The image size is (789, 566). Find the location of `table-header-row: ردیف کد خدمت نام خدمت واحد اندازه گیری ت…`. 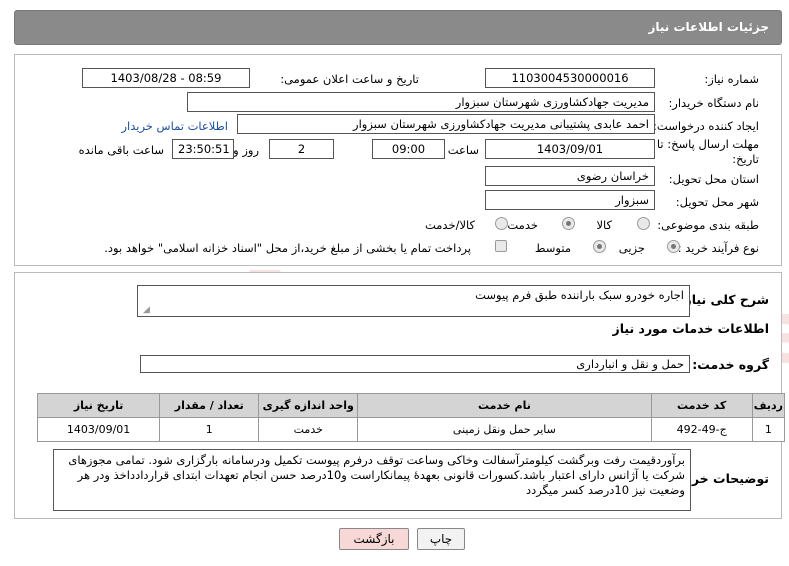

table-header-row: ردیف کد خدمت نام خدمت واحد اندازه گیری ت… is located at coordinates (411, 405).